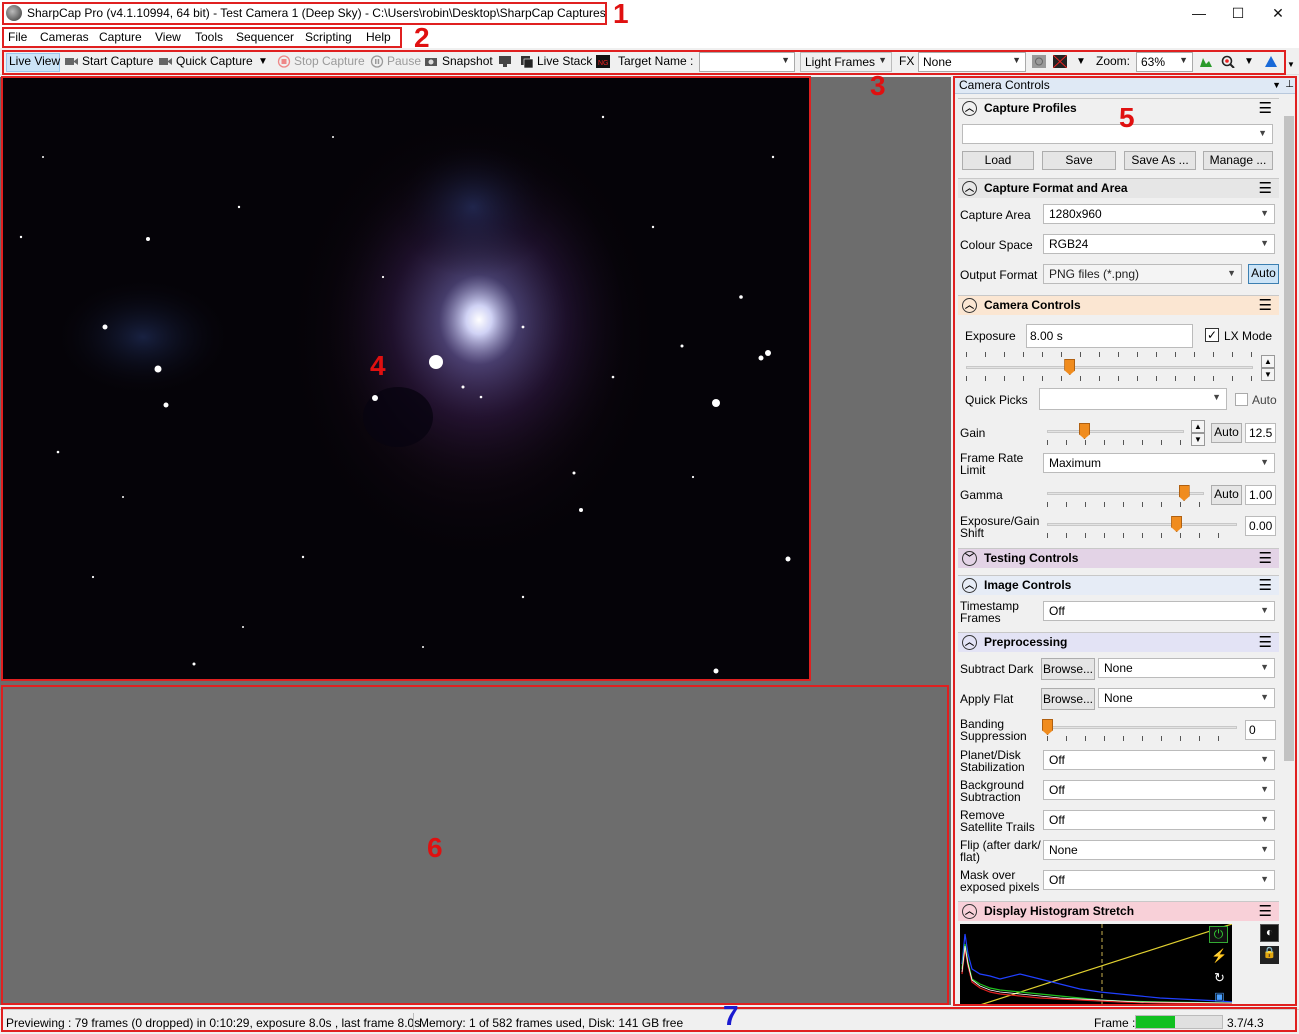  What do you see at coordinates (1249, 61) in the screenshot?
I see `focus-dropdown-icon: ▼` at bounding box center [1249, 61].